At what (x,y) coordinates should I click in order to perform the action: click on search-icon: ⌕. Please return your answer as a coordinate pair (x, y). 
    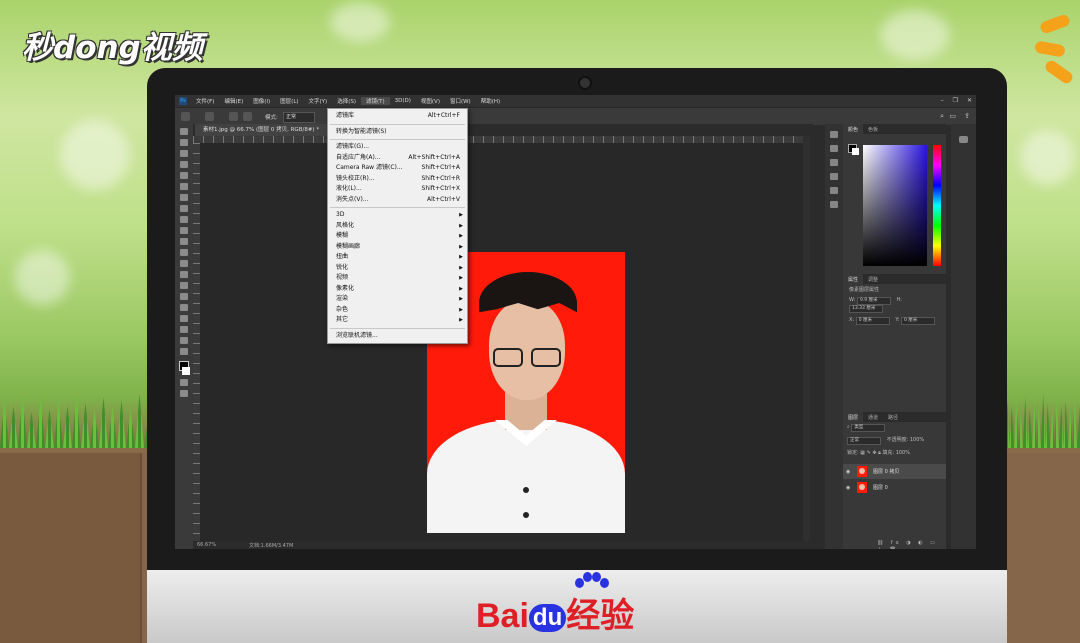
    Looking at the image, I should click on (942, 116).